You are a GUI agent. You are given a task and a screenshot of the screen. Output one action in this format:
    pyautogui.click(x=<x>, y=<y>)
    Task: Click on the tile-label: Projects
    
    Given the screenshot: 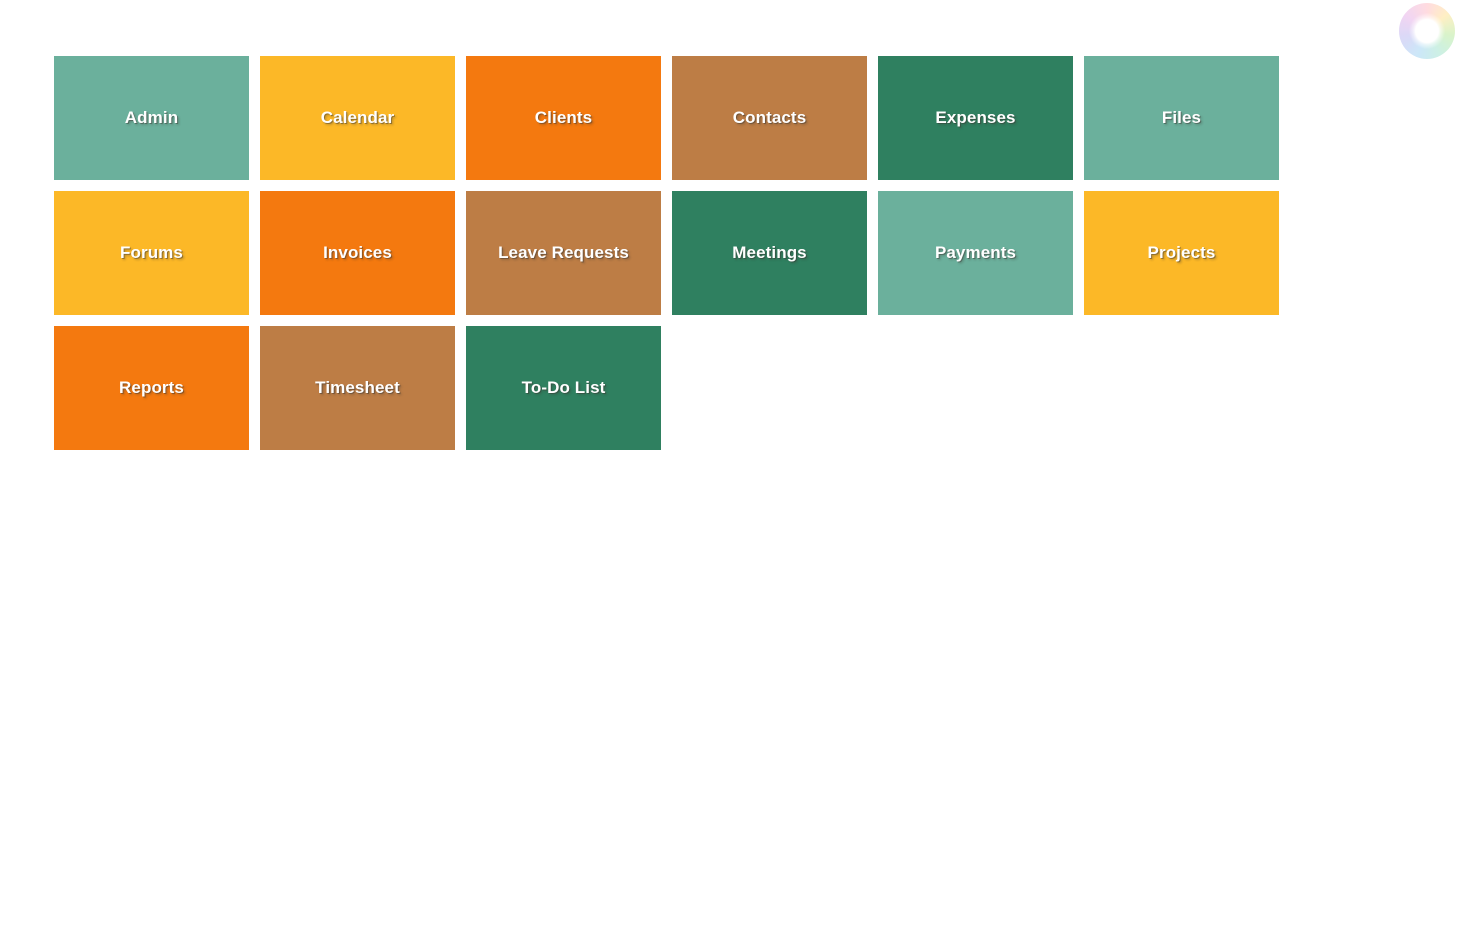 What is the action you would take?
    pyautogui.click(x=1181, y=252)
    